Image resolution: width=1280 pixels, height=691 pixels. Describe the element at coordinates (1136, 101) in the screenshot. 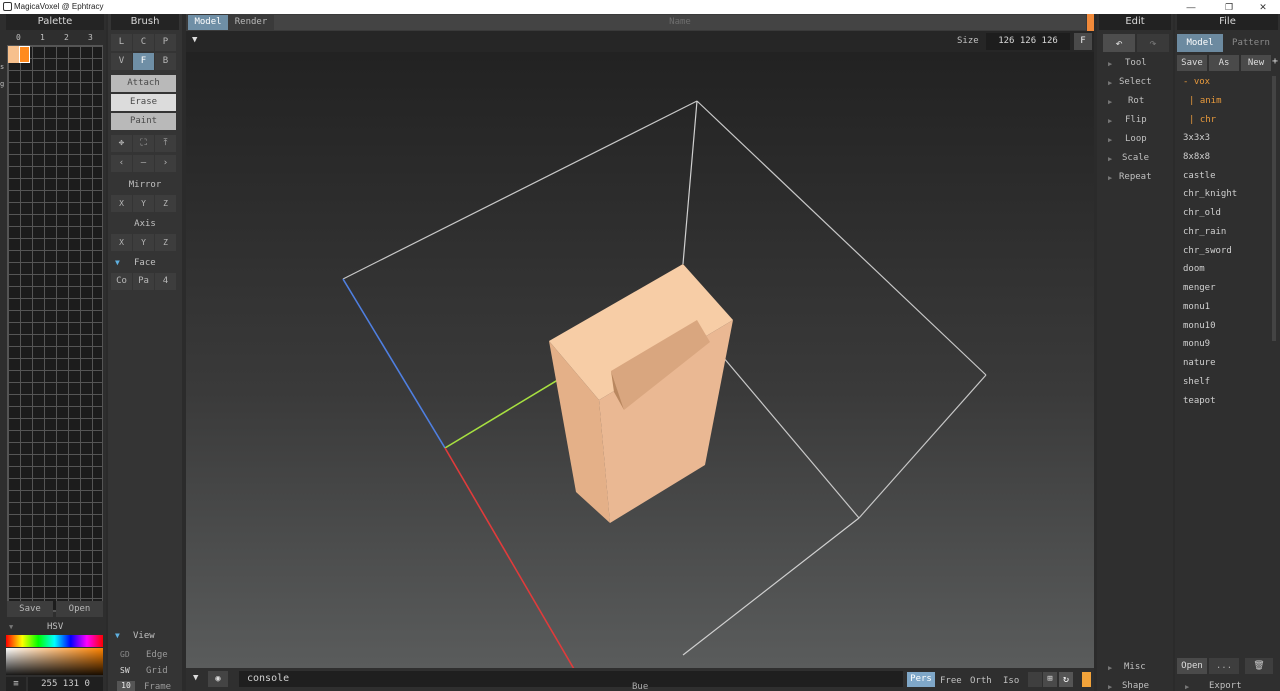

I see `edit-item-rot: Rot` at that location.